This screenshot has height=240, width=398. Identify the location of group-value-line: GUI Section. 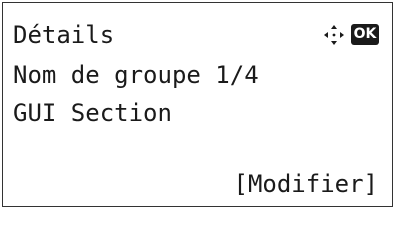
(92, 113).